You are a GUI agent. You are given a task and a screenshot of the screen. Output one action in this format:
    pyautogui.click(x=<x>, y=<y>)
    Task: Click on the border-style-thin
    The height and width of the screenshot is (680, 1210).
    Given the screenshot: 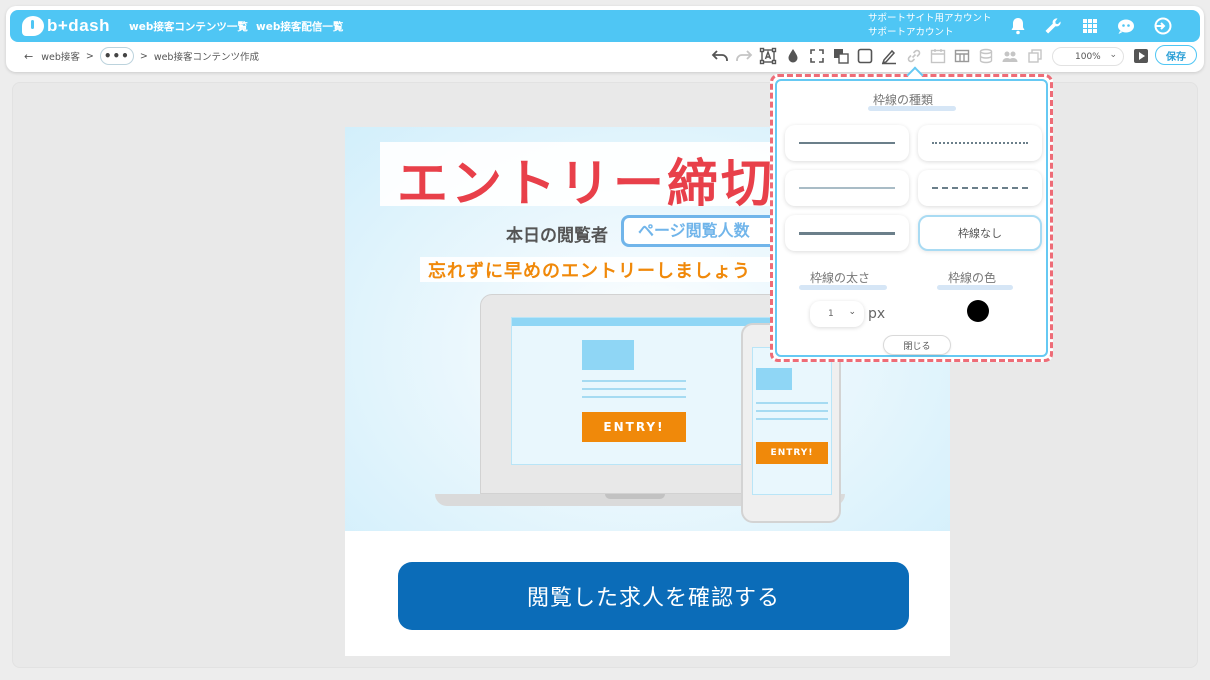 What is the action you would take?
    pyautogui.click(x=847, y=188)
    